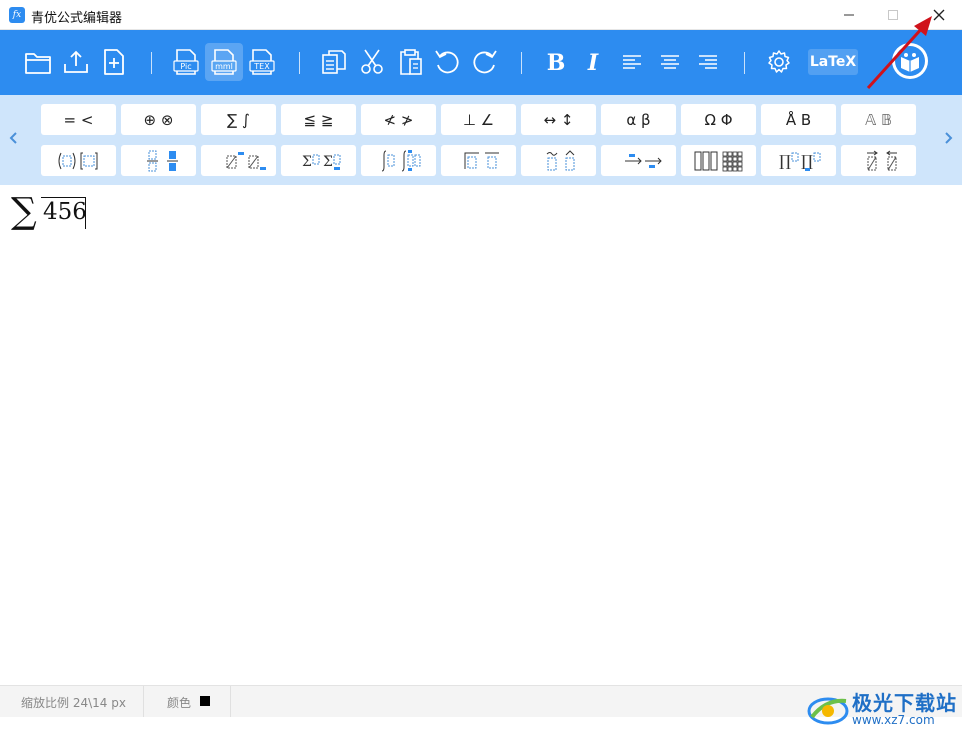  I want to click on undo-icon, so click(447, 62).